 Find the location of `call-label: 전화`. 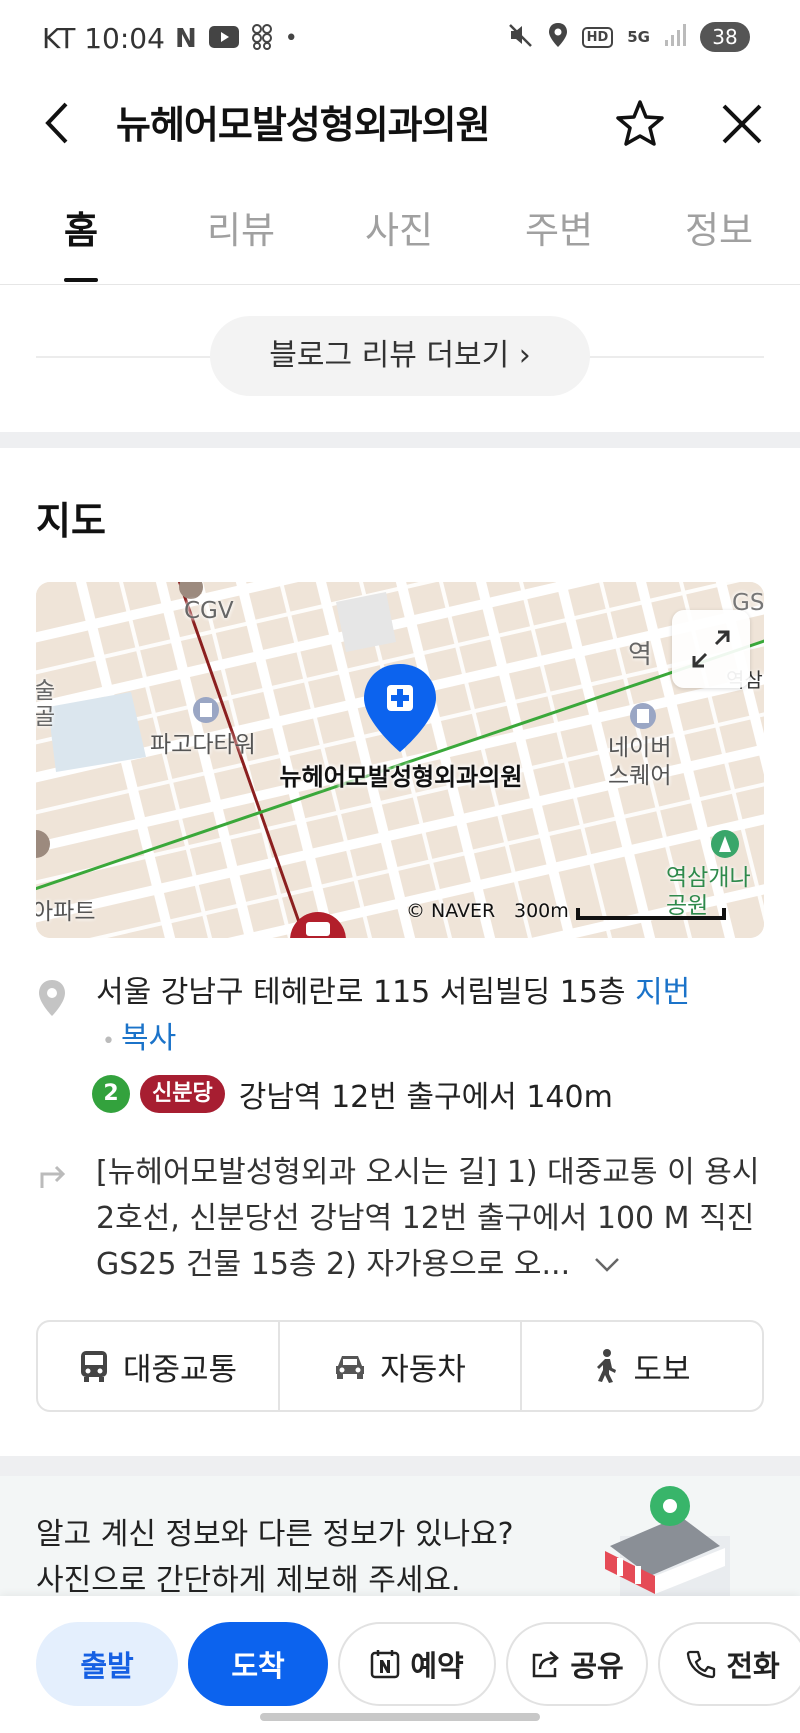

call-label: 전화 is located at coordinates (753, 1666).